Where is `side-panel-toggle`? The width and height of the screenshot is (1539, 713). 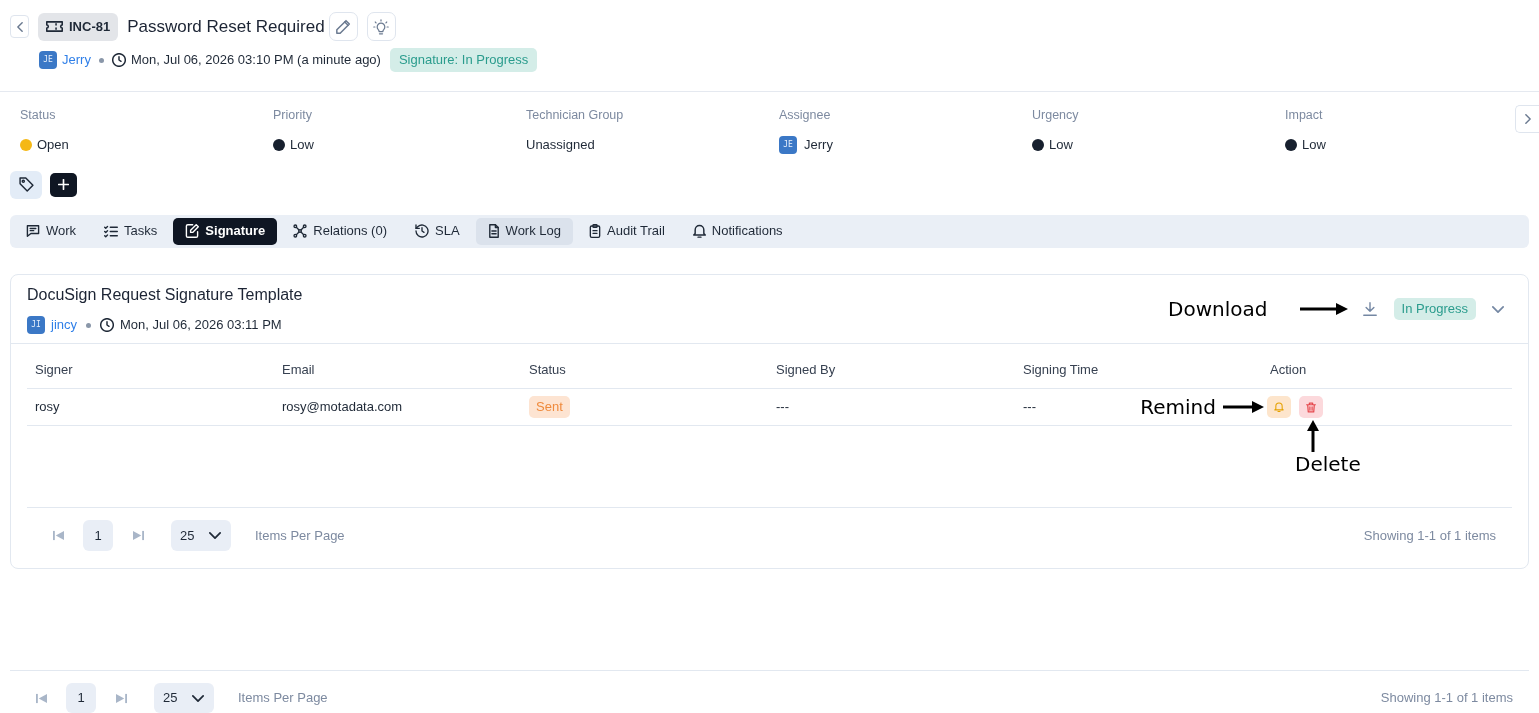 side-panel-toggle is located at coordinates (1527, 119).